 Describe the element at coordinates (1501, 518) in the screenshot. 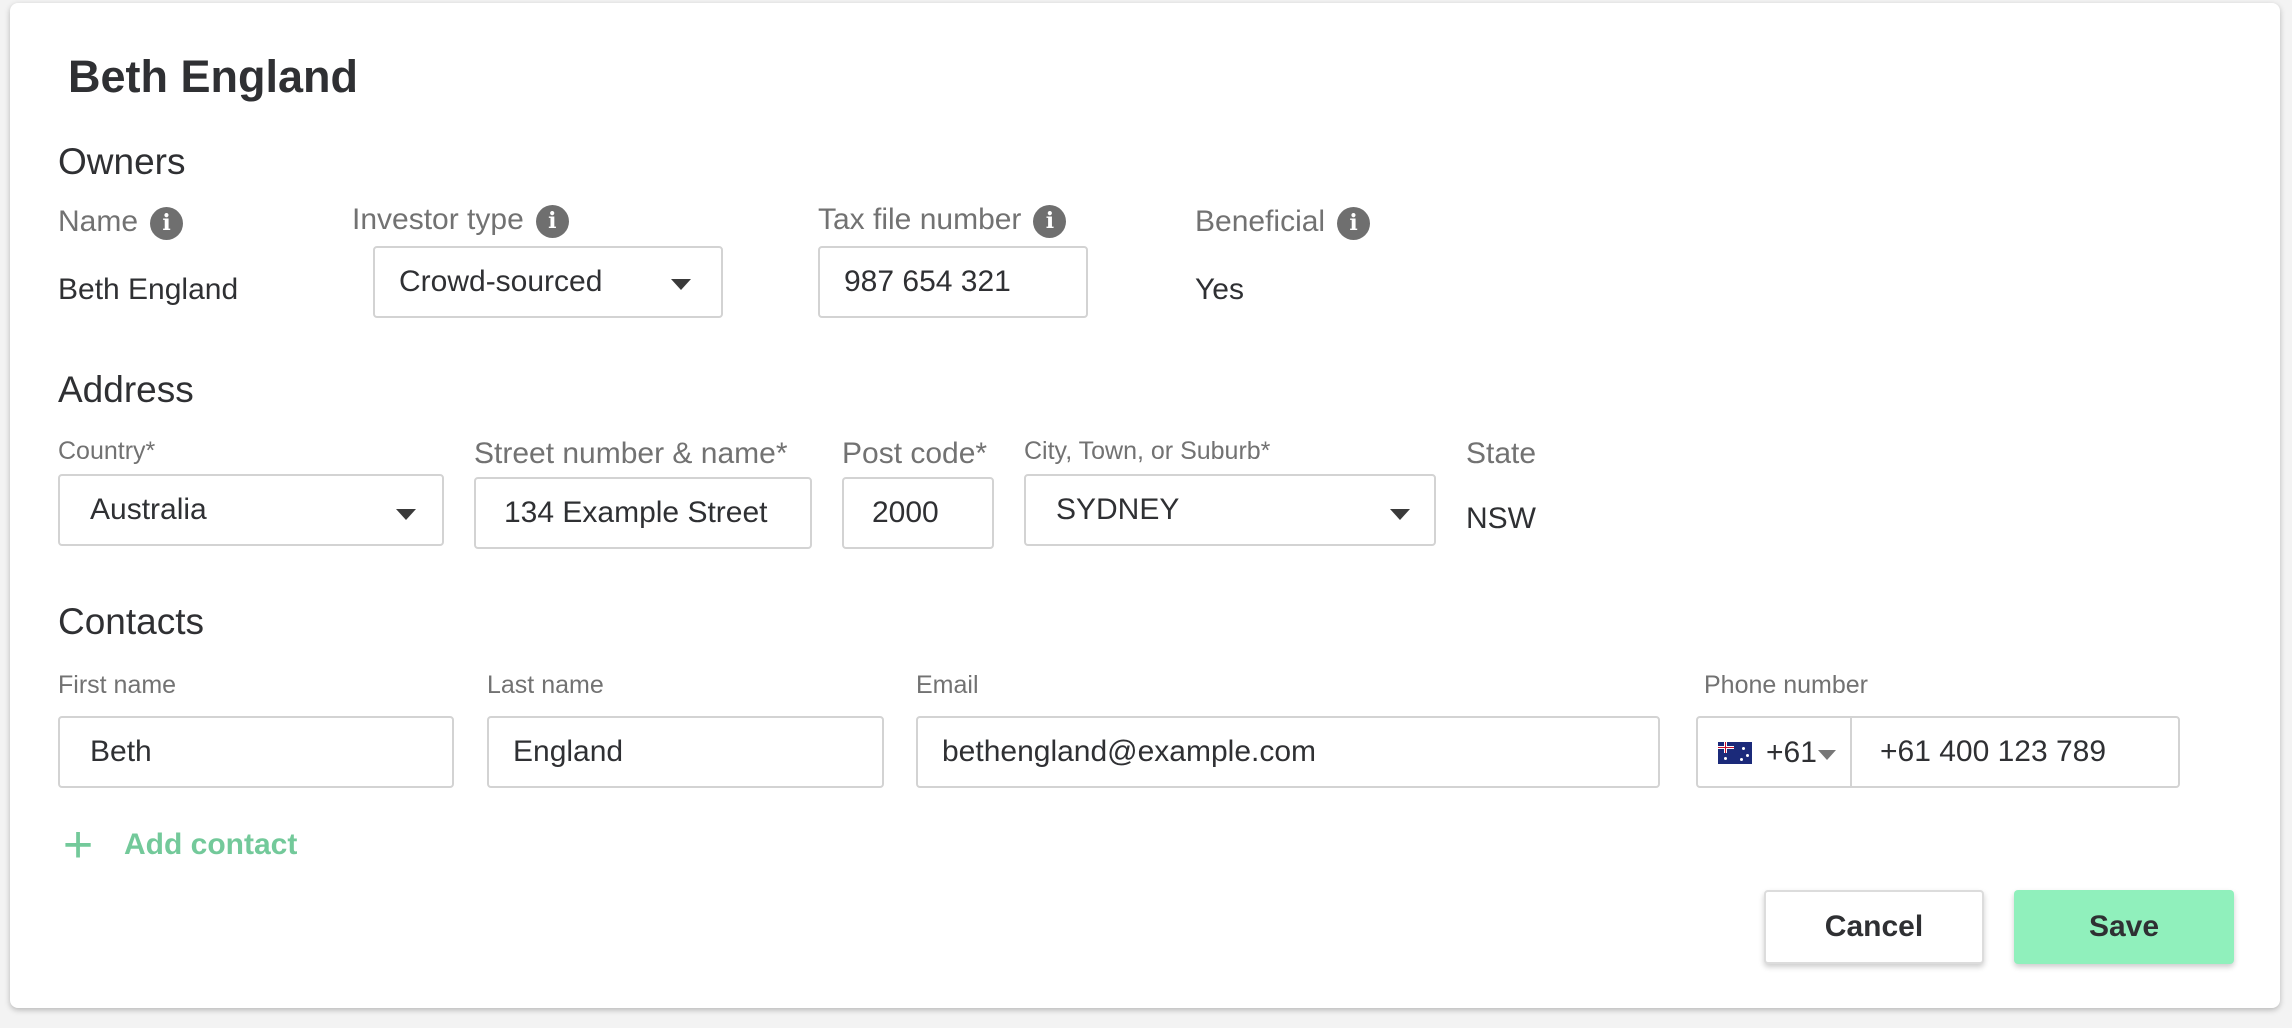

I see `state-value: NSW` at that location.